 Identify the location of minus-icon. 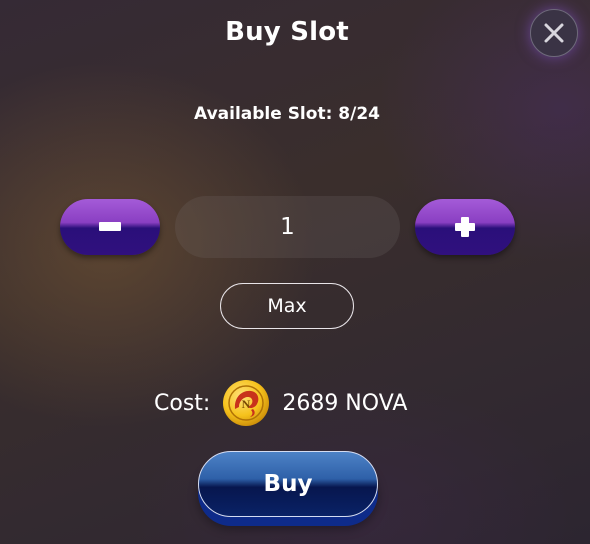
(110, 226).